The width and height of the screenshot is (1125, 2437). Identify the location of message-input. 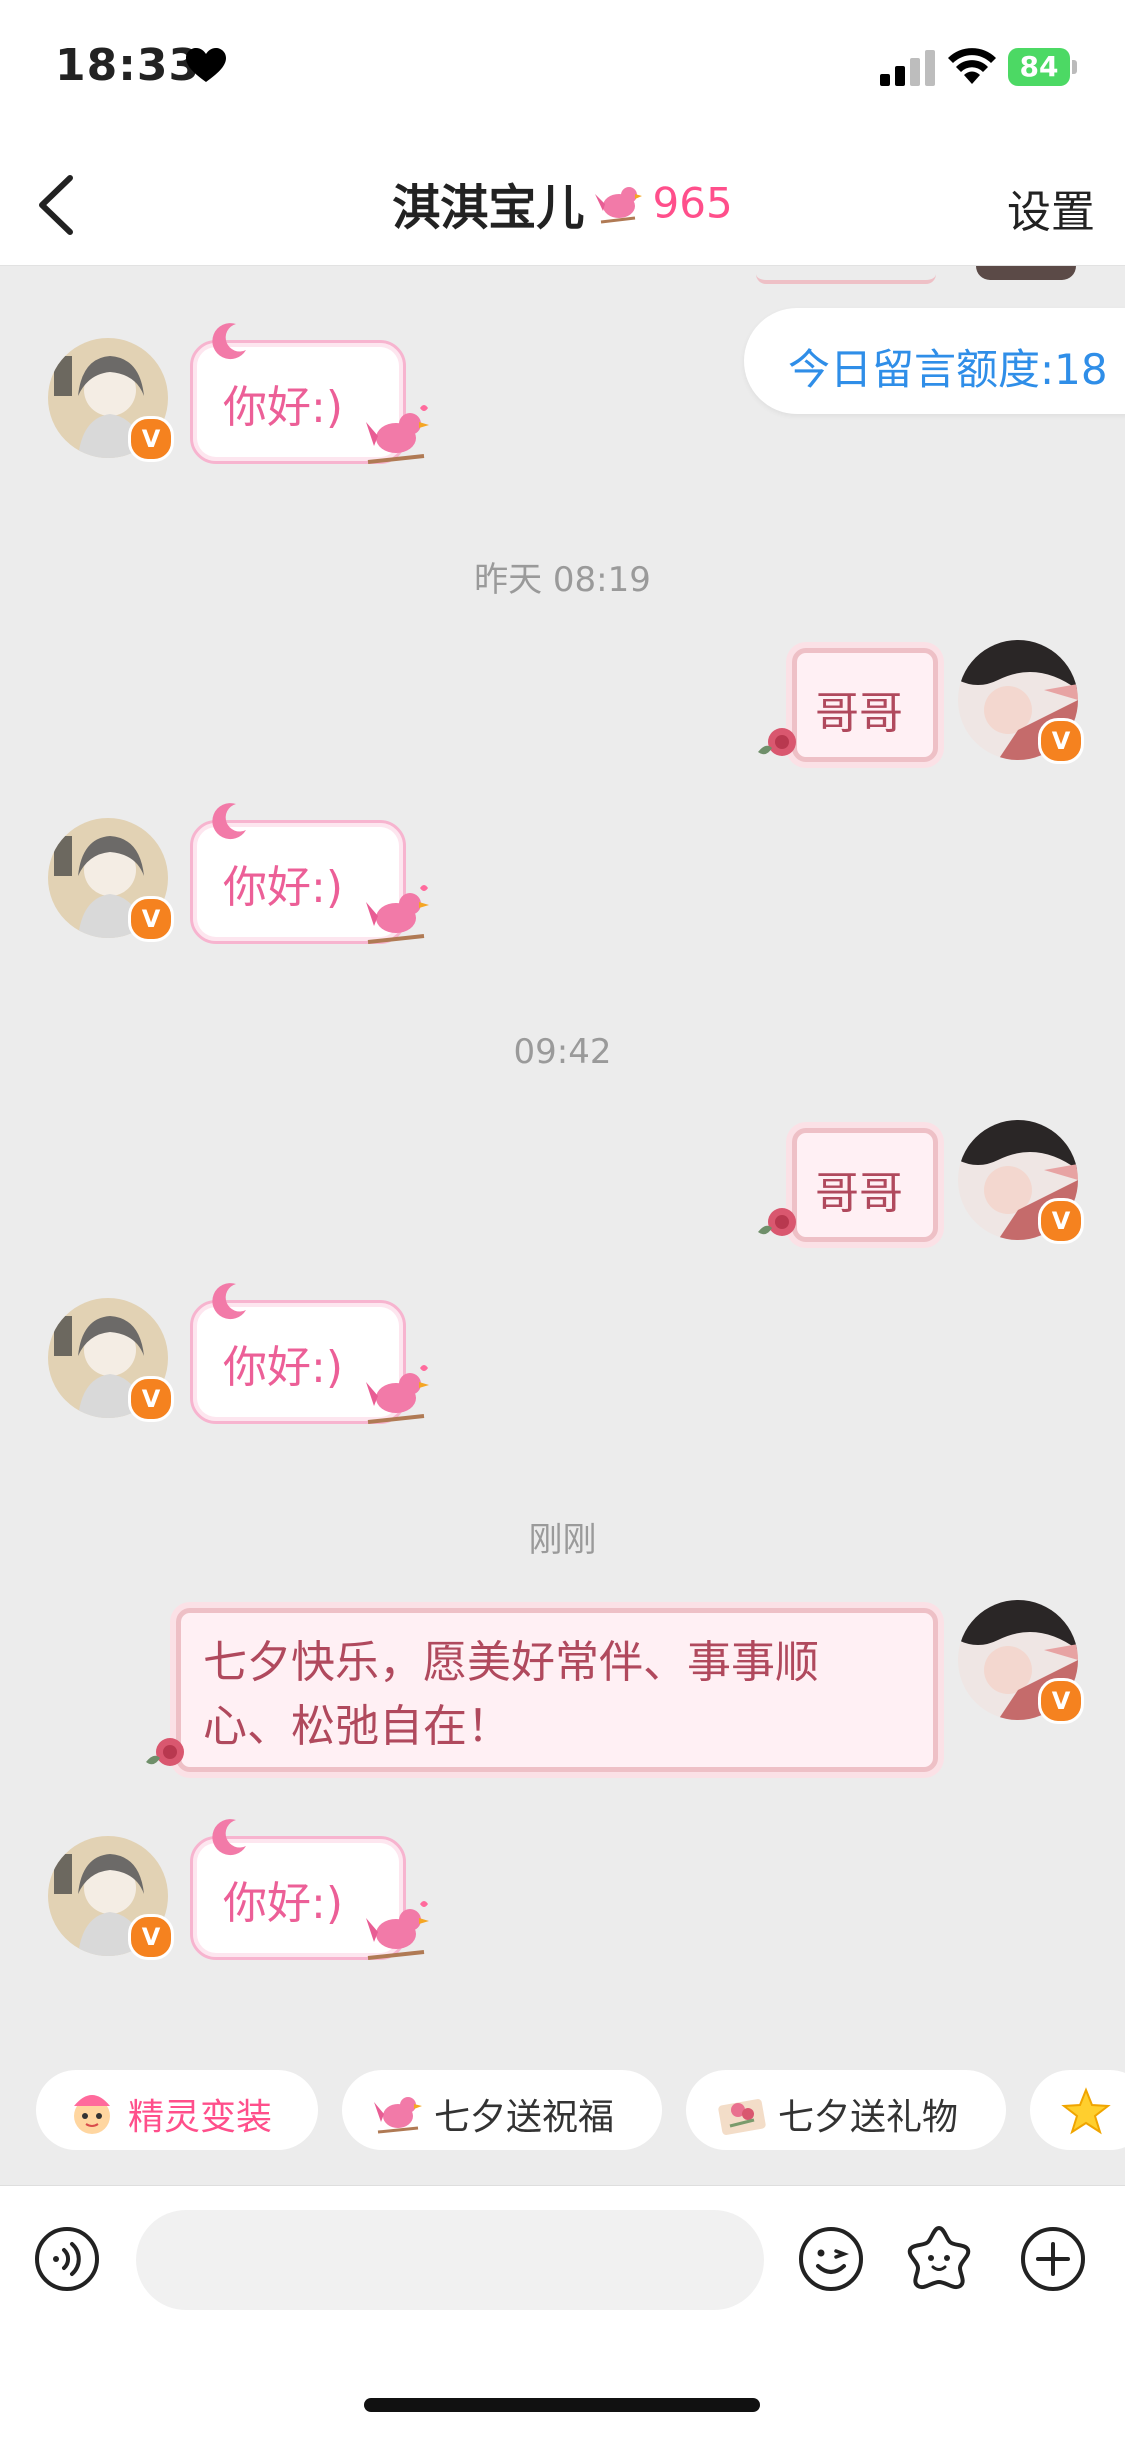
(450, 2260).